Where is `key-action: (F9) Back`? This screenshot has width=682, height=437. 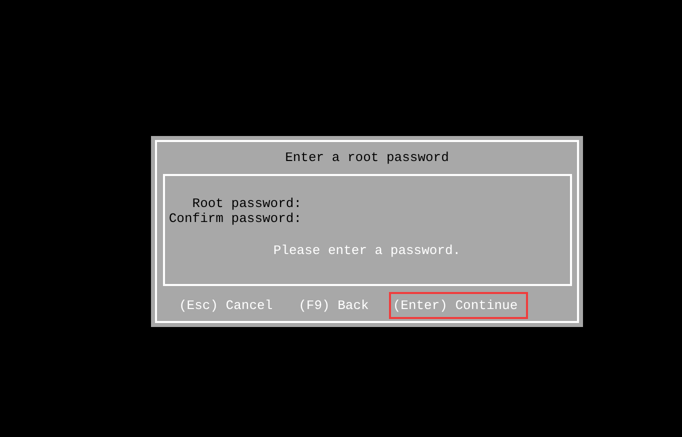 key-action: (F9) Back is located at coordinates (333, 305).